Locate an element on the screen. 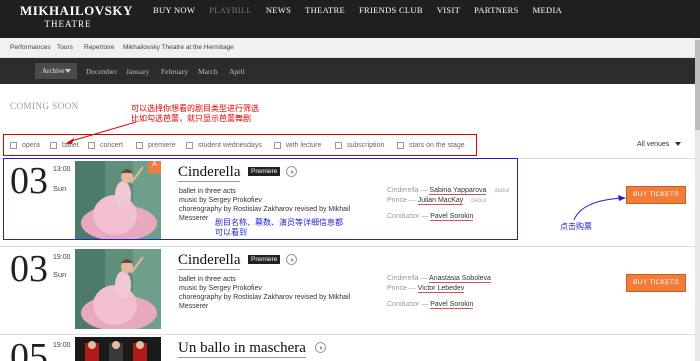  cast-name-link: Anastasia Soboleva is located at coordinates (460, 279).